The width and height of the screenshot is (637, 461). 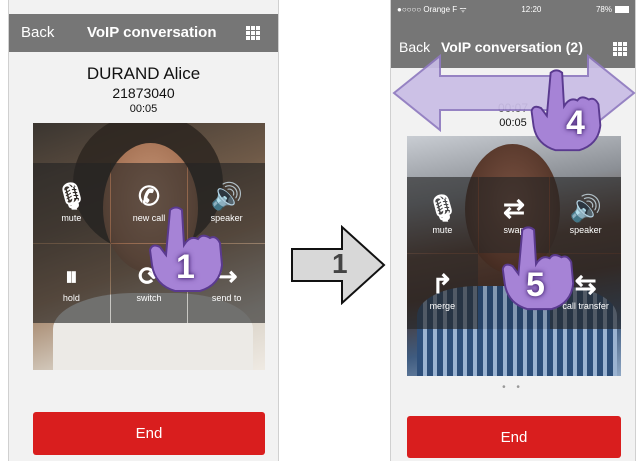 What do you see at coordinates (514, 207) in the screenshot?
I see `swap-icon: ⇄` at bounding box center [514, 207].